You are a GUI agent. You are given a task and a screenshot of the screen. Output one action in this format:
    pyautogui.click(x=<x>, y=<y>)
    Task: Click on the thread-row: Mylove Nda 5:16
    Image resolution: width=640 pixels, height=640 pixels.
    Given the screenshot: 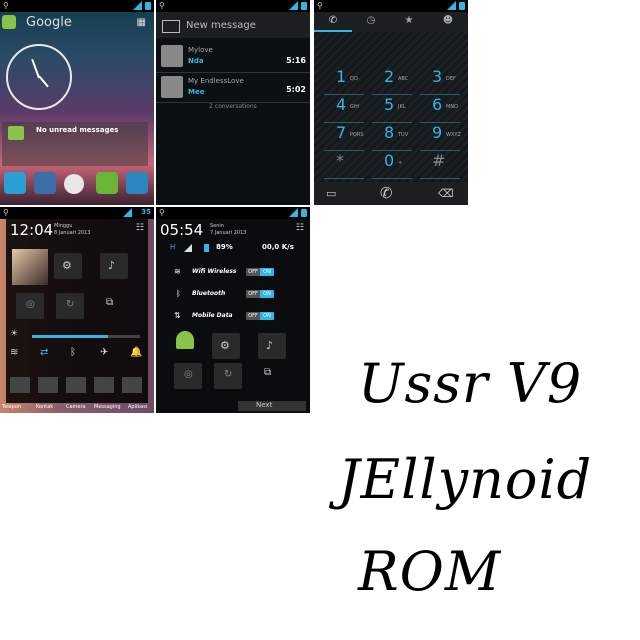 What is the action you would take?
    pyautogui.click(x=233, y=57)
    